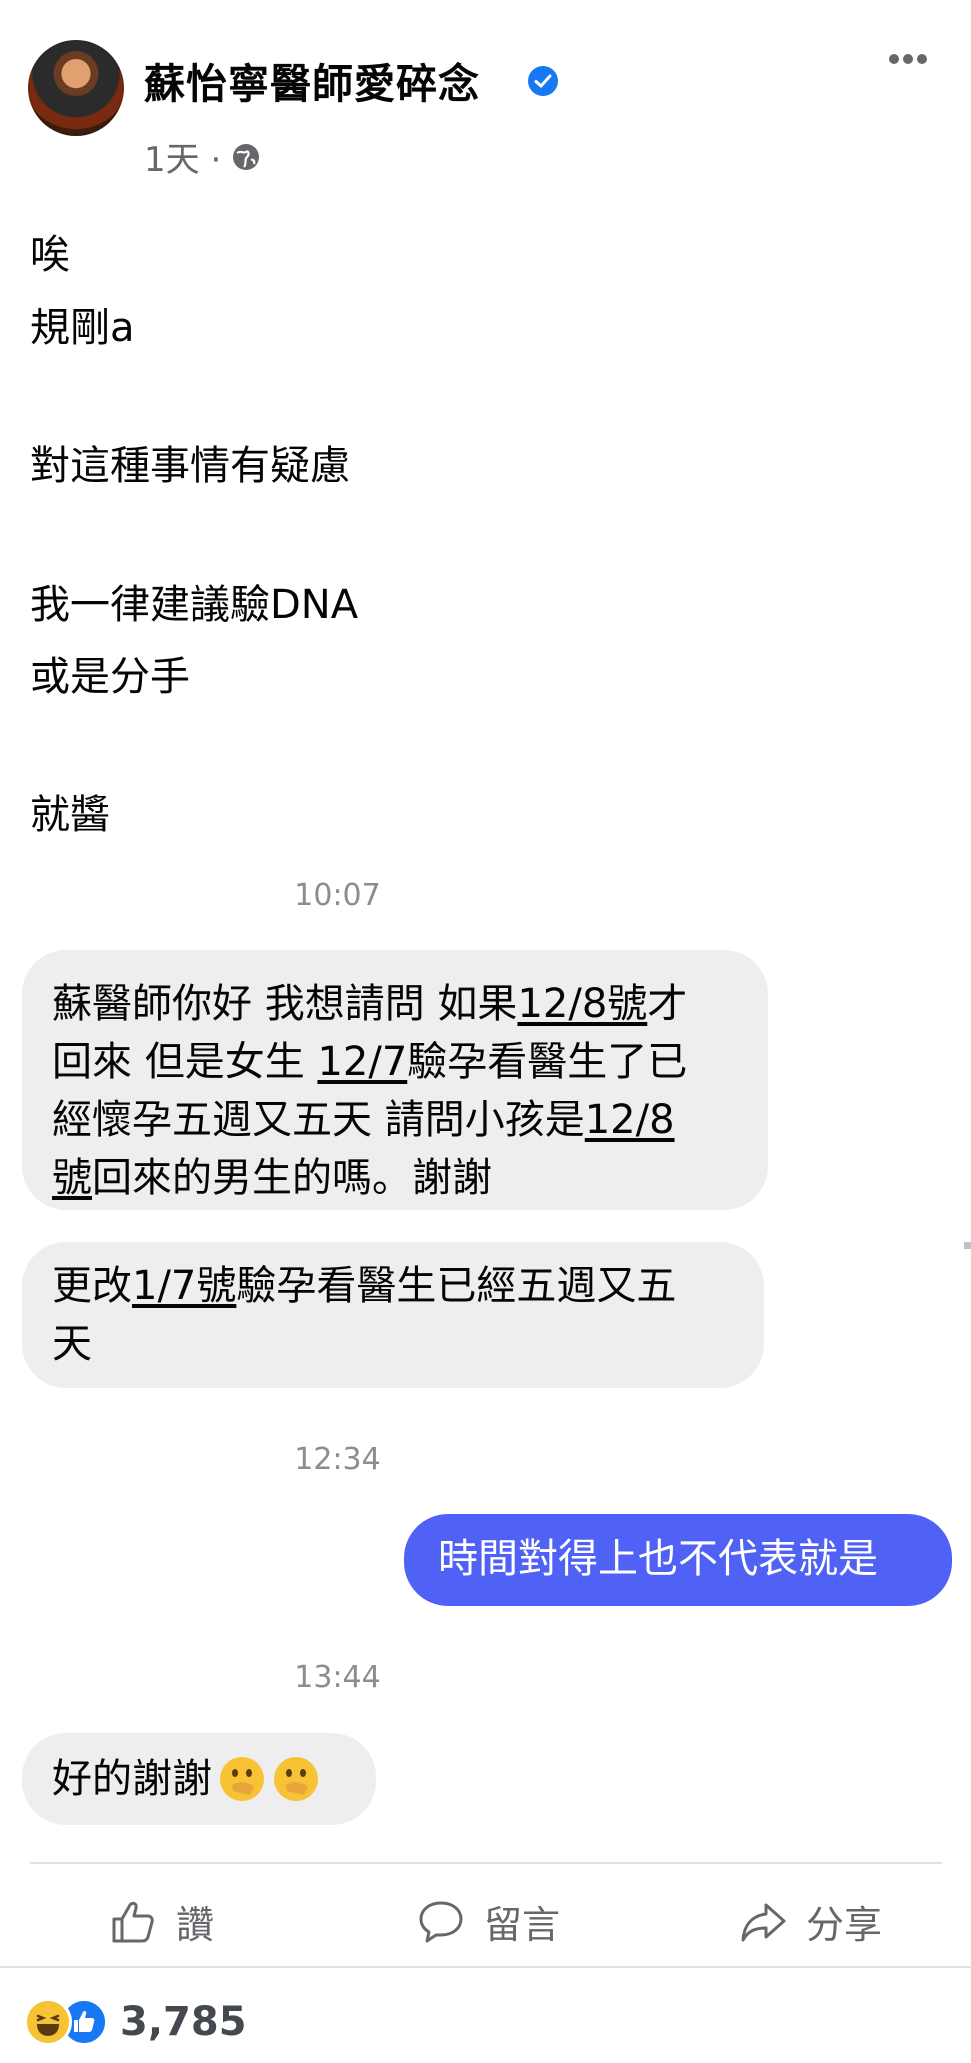 The image size is (971, 2063). Describe the element at coordinates (190, 466) in the screenshot. I see `post-line: 對這種事情有疑慮` at that location.